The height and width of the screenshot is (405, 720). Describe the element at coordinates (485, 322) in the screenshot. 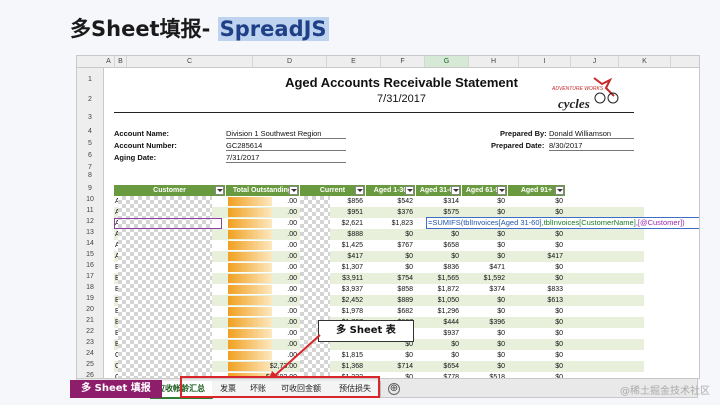

I see `amount-cell: $396` at that location.